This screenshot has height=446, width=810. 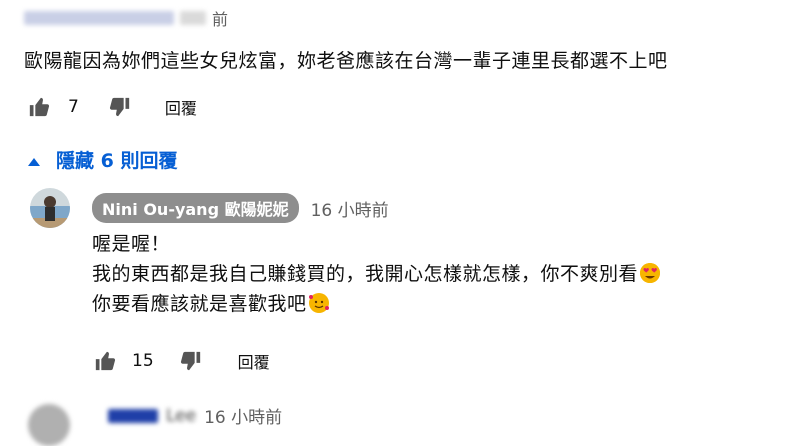 What do you see at coordinates (181, 415) in the screenshot?
I see `next-reply-author: Lee` at bounding box center [181, 415].